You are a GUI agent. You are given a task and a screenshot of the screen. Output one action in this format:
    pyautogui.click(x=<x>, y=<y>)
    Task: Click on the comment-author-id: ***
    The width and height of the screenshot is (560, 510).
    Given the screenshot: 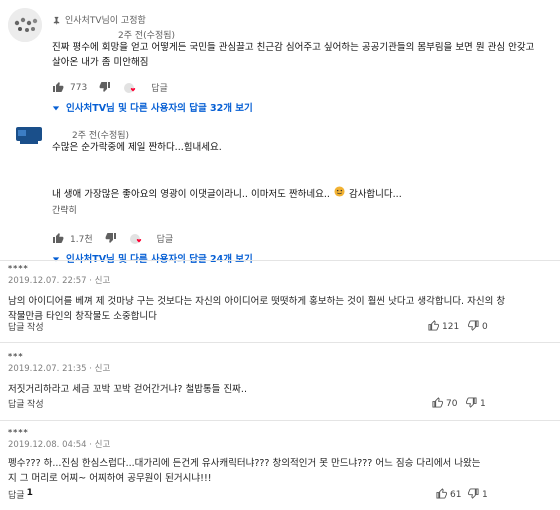 What is the action you would take?
    pyautogui.click(x=16, y=356)
    